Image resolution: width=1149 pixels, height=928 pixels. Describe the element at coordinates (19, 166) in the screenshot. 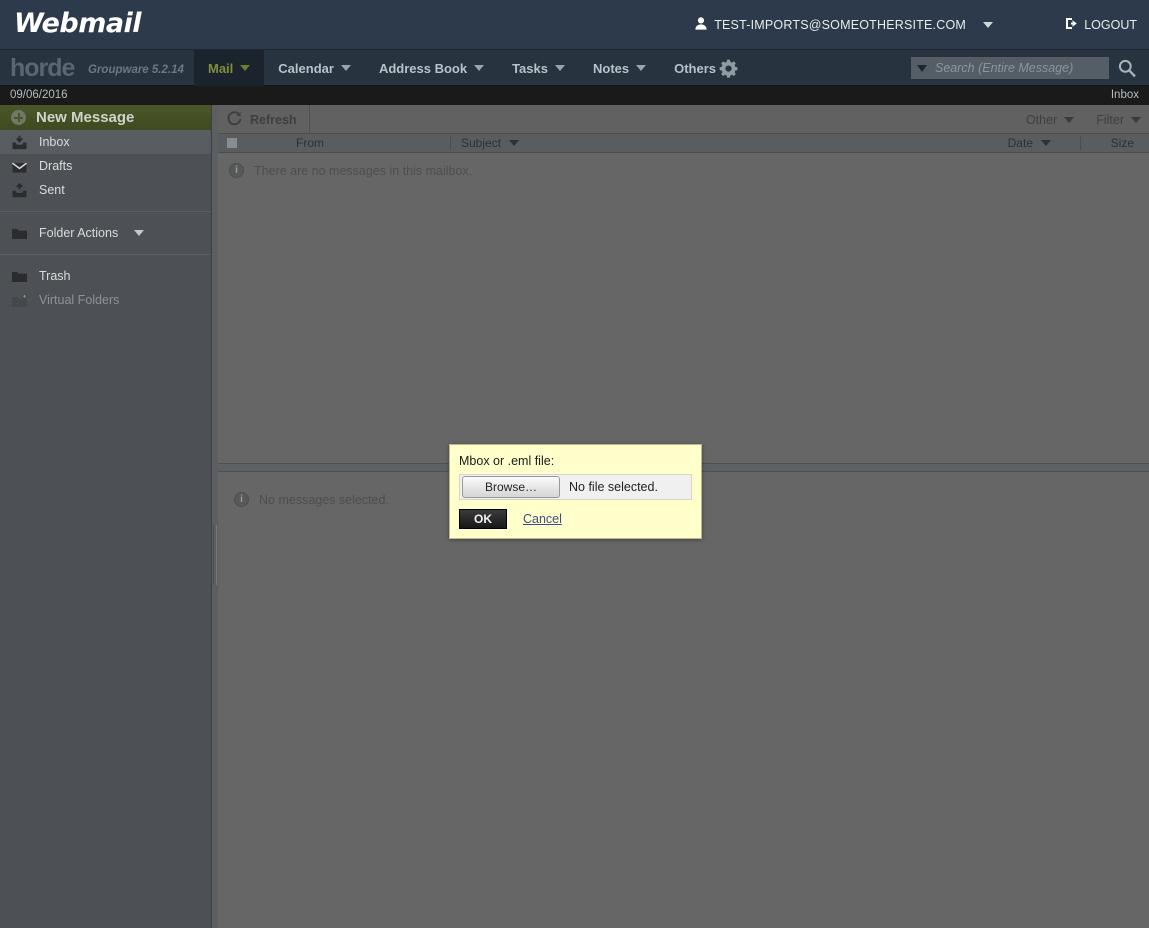

I see `drafts-envelope-icon` at that location.